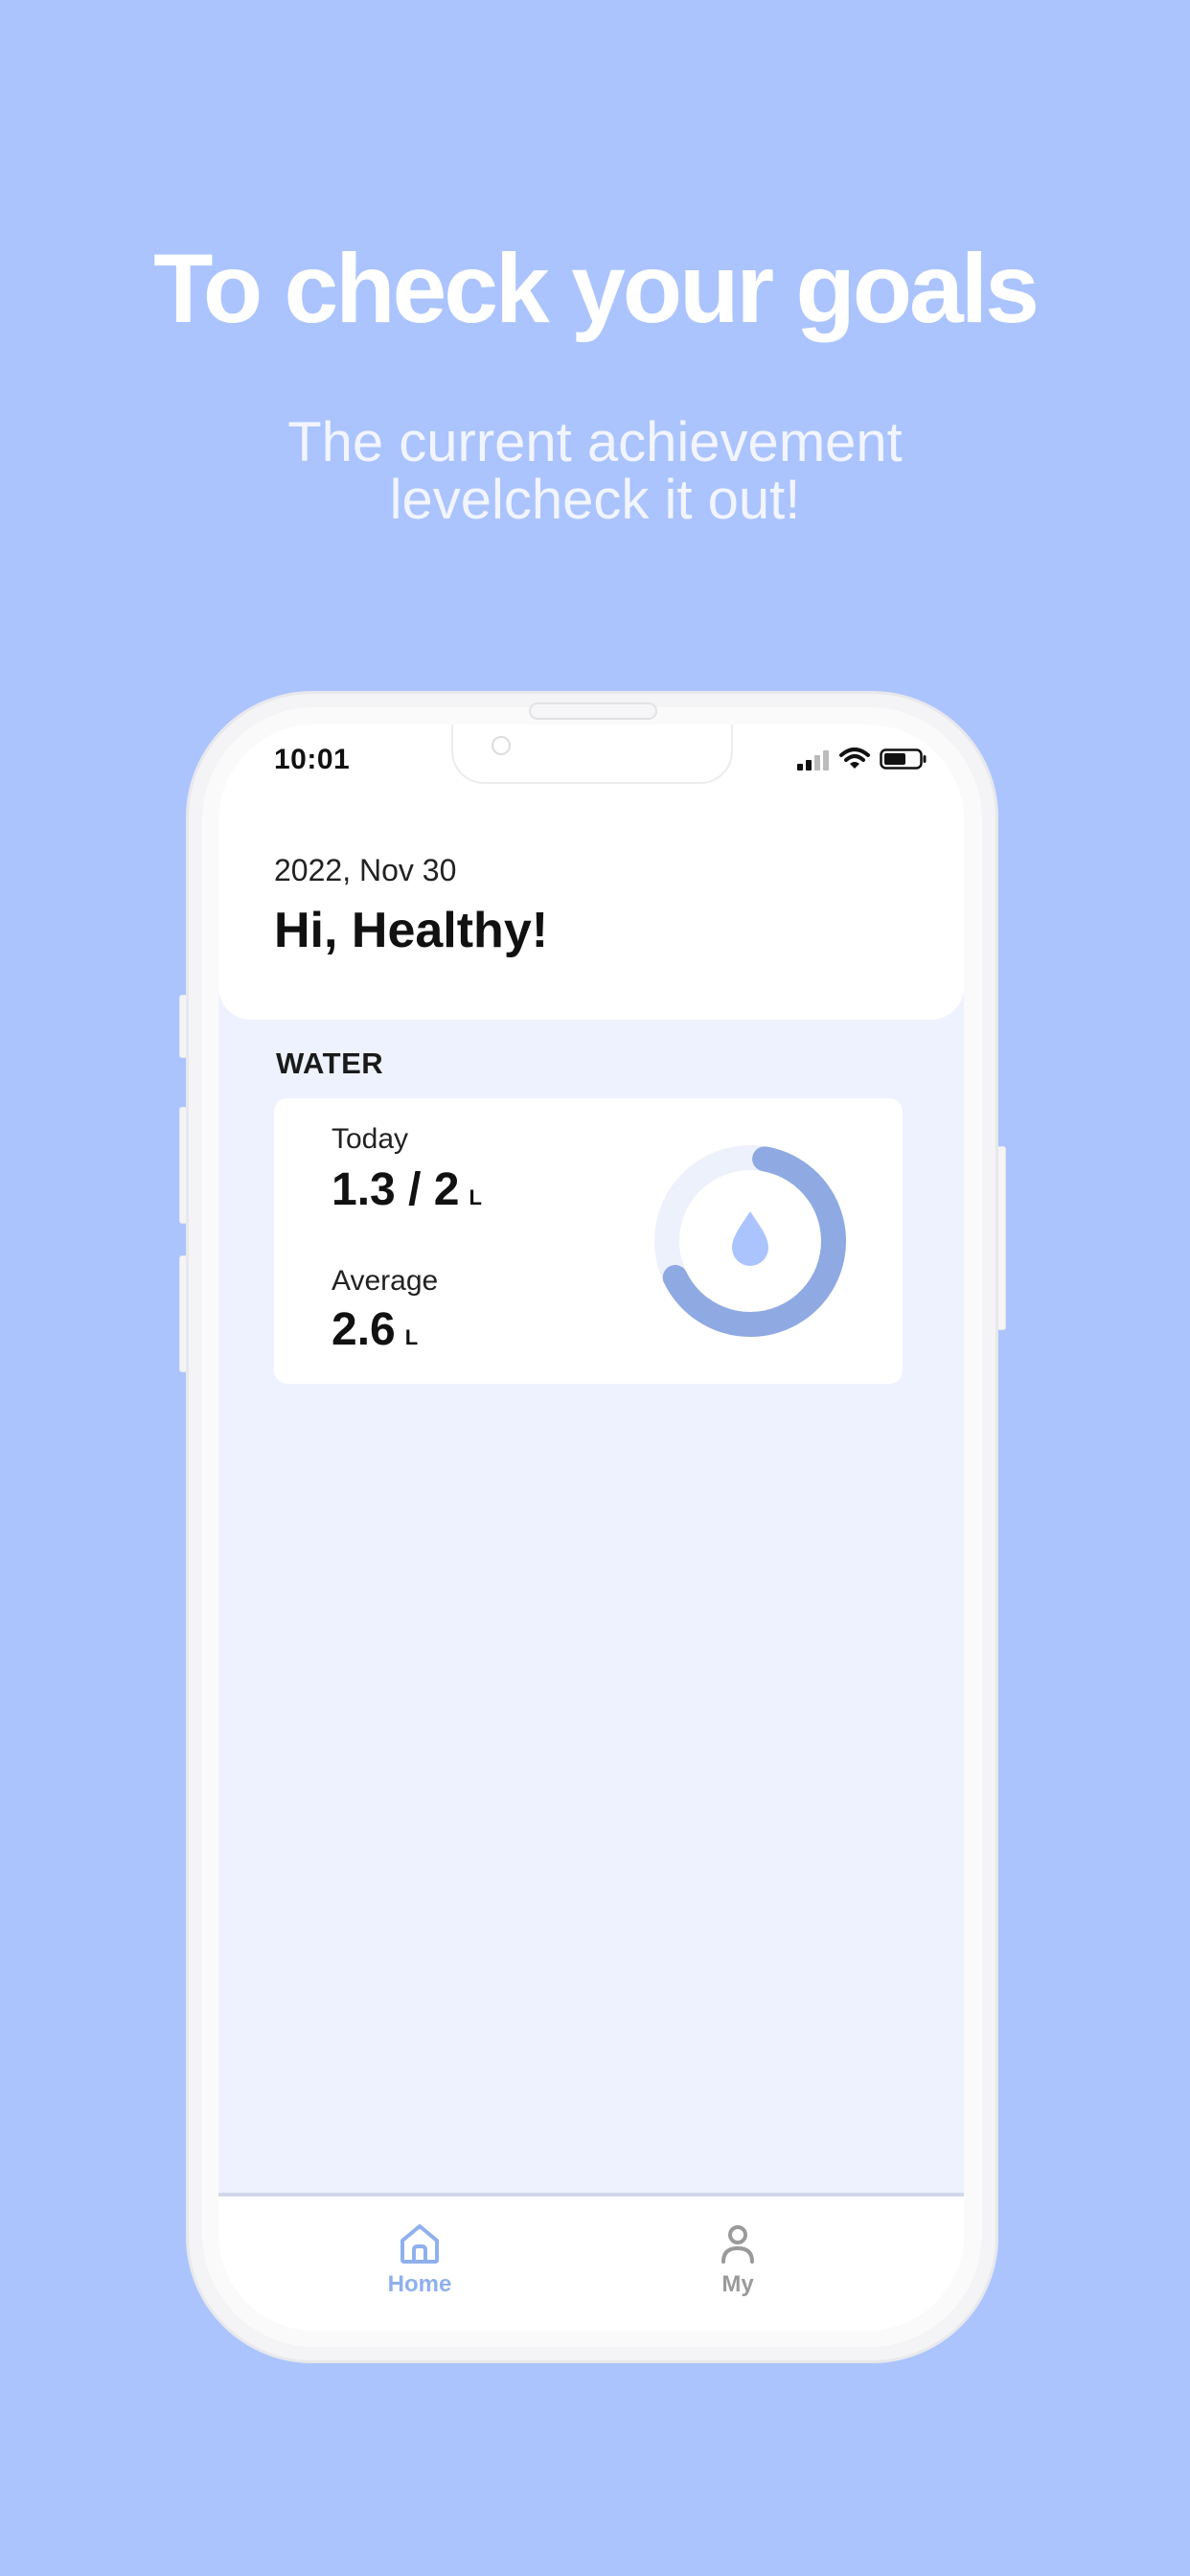  I want to click on average-label: Average, so click(386, 1281).